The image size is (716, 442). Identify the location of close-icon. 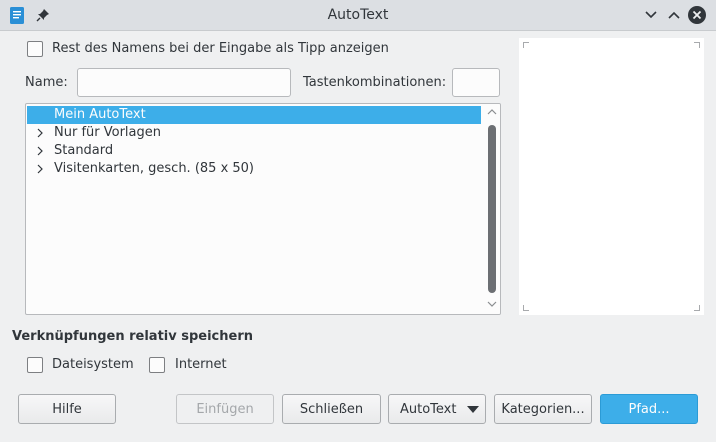
(697, 15).